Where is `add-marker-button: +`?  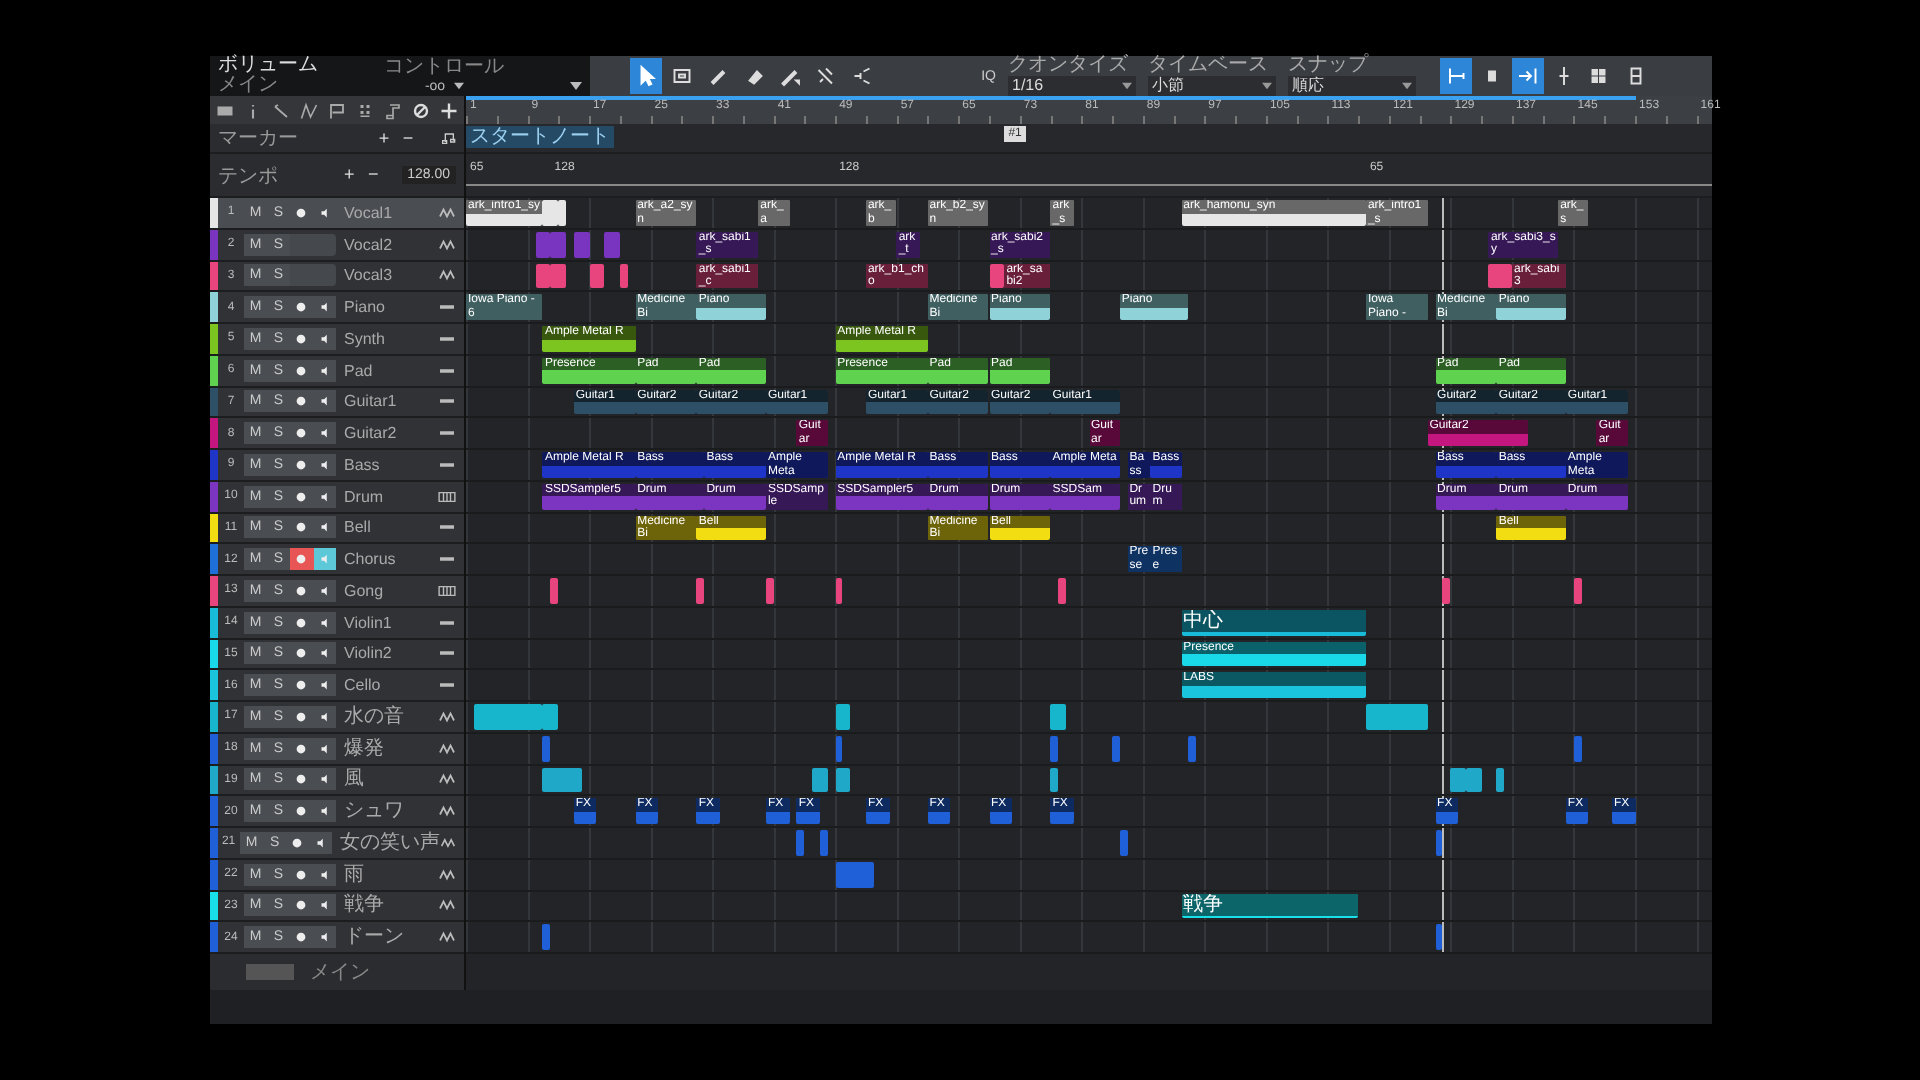 add-marker-button: + is located at coordinates (384, 138).